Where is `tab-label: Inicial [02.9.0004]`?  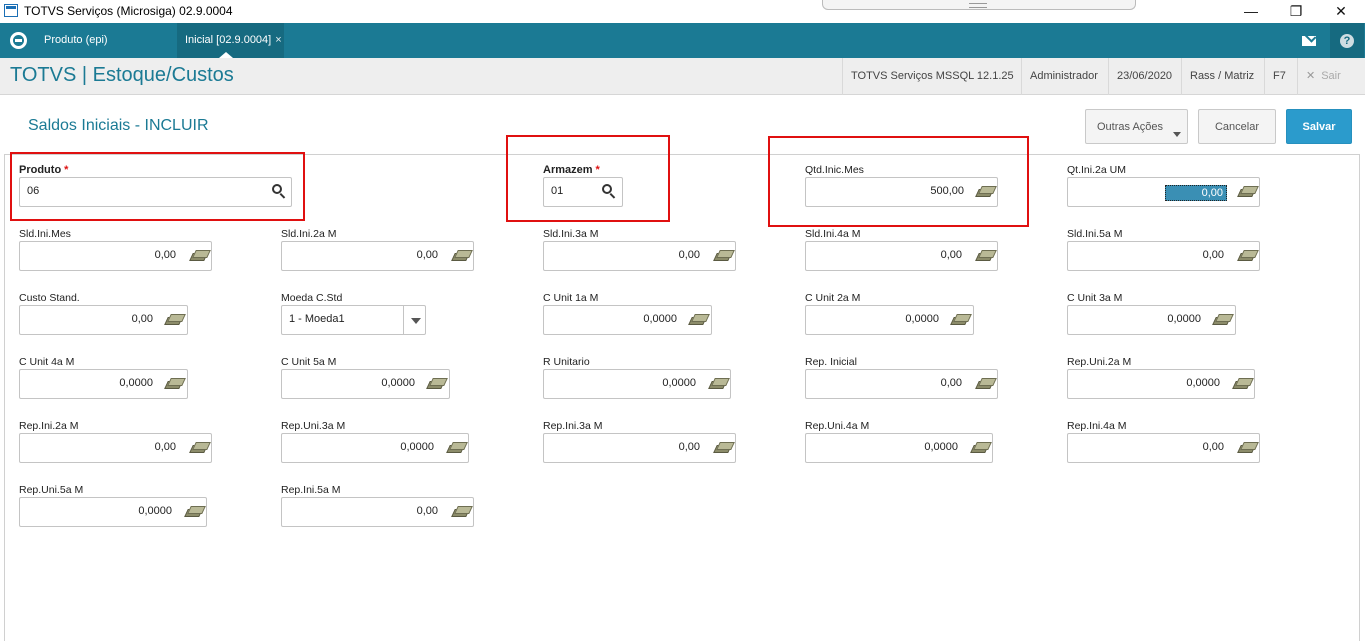 tab-label: Inicial [02.9.0004] is located at coordinates (228, 40).